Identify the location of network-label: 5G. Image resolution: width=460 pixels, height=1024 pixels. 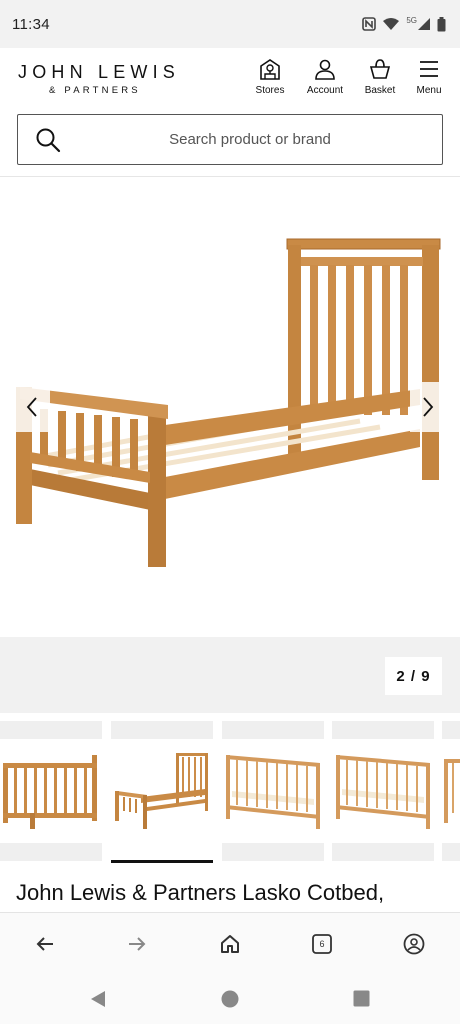
(411, 20).